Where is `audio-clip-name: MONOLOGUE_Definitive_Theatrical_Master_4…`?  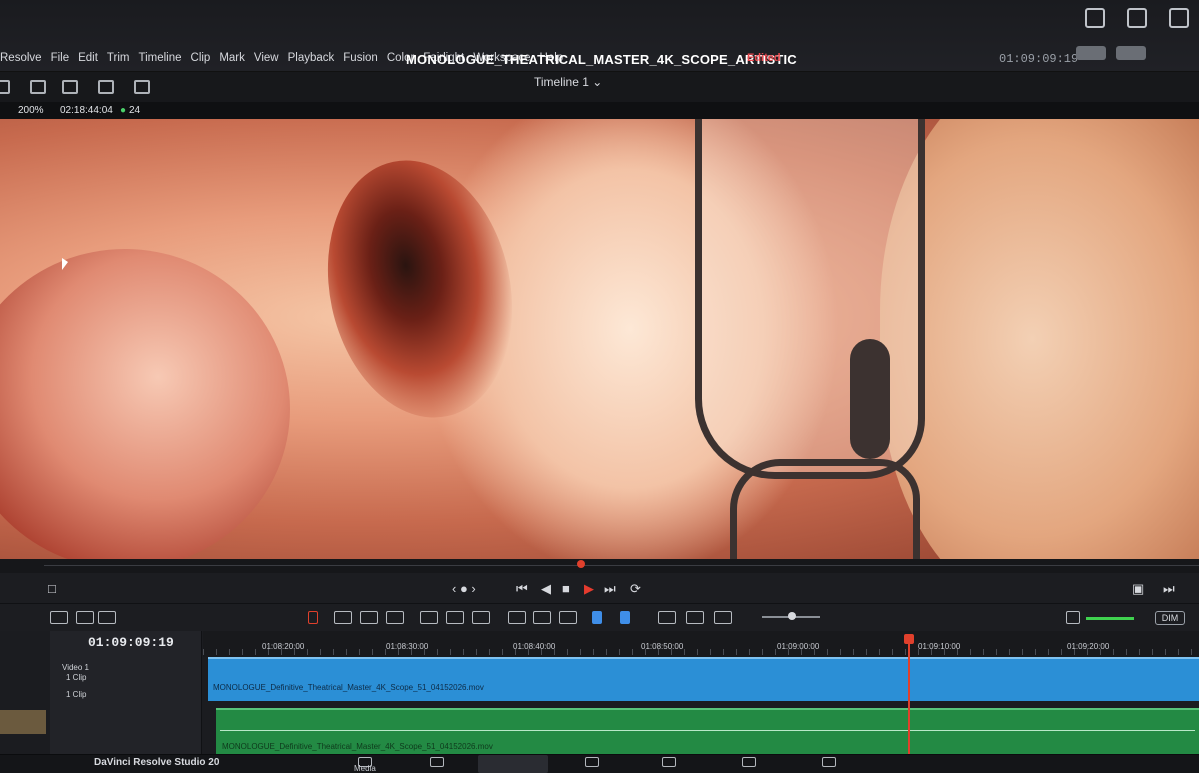
audio-clip-name: MONOLOGUE_Definitive_Theatrical_Master_4… is located at coordinates (357, 746).